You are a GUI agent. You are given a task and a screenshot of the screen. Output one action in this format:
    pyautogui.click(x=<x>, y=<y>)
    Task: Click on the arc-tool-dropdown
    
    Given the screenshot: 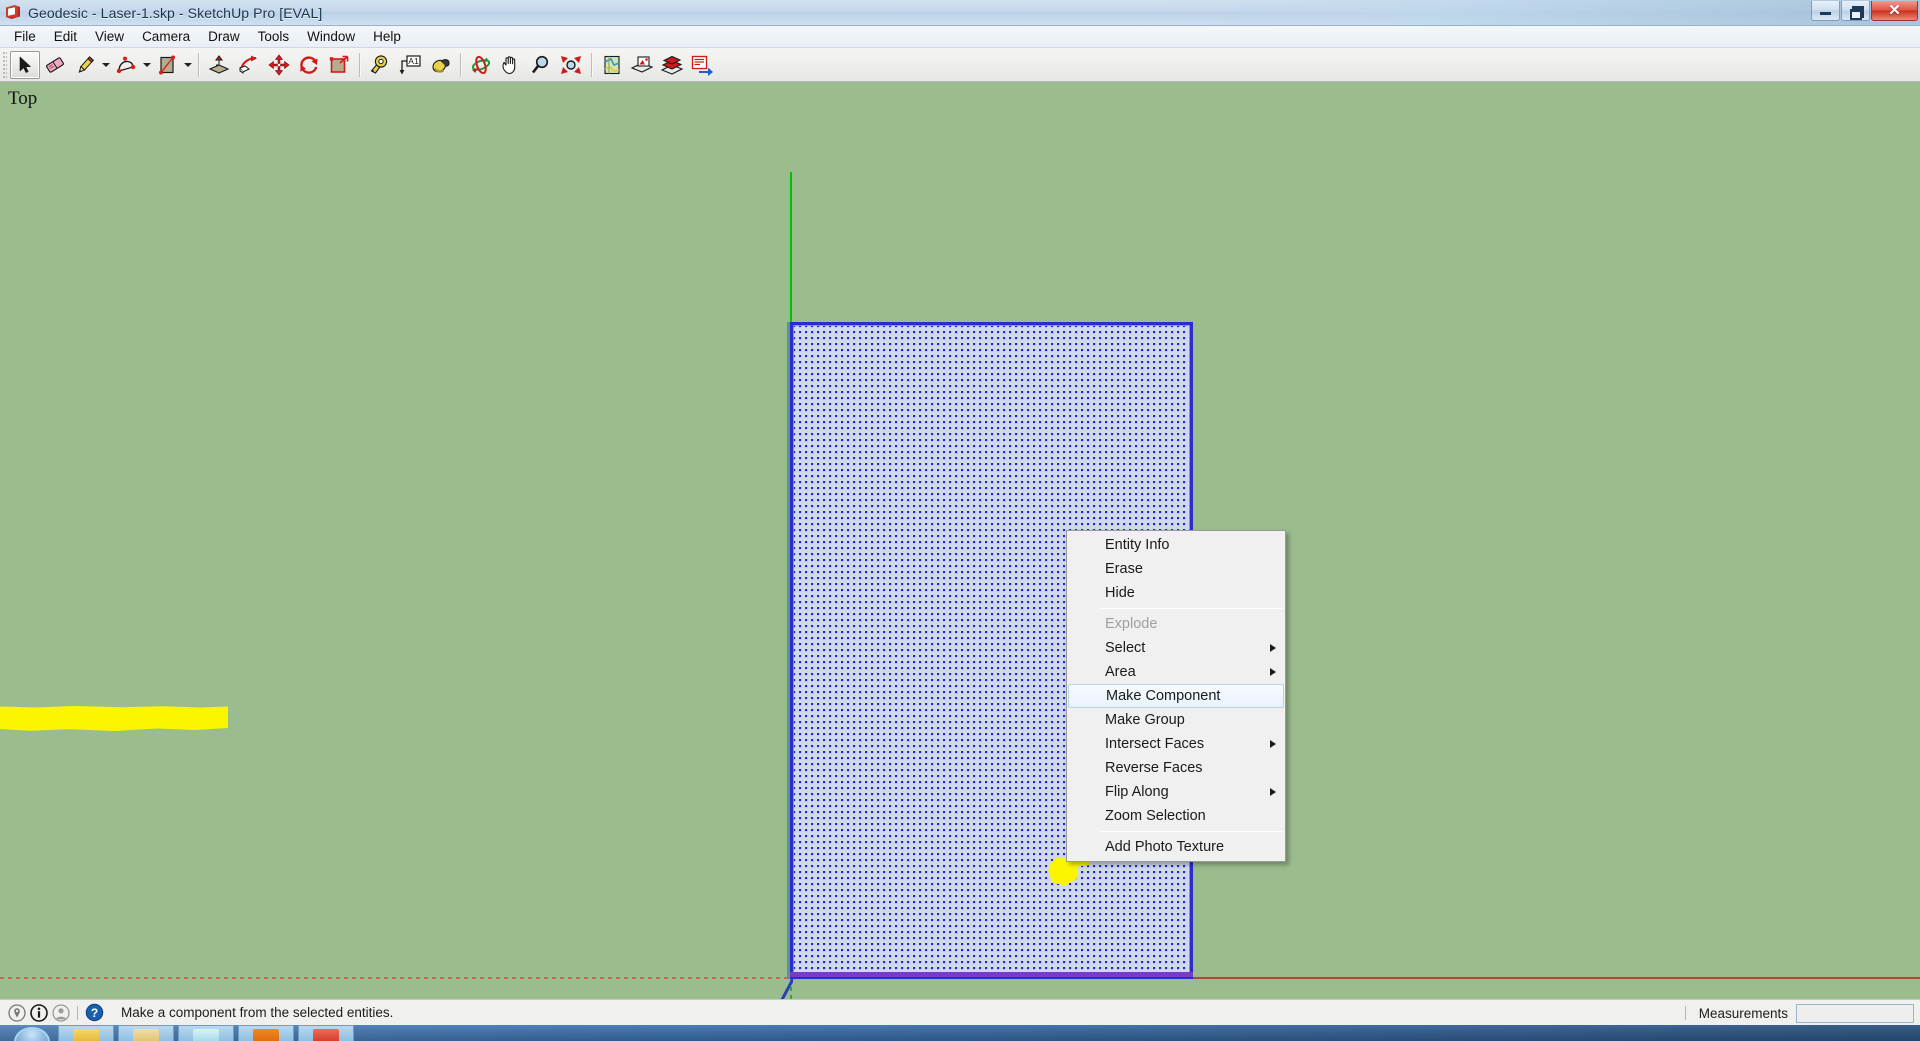 What is the action you would take?
    pyautogui.click(x=146, y=65)
    